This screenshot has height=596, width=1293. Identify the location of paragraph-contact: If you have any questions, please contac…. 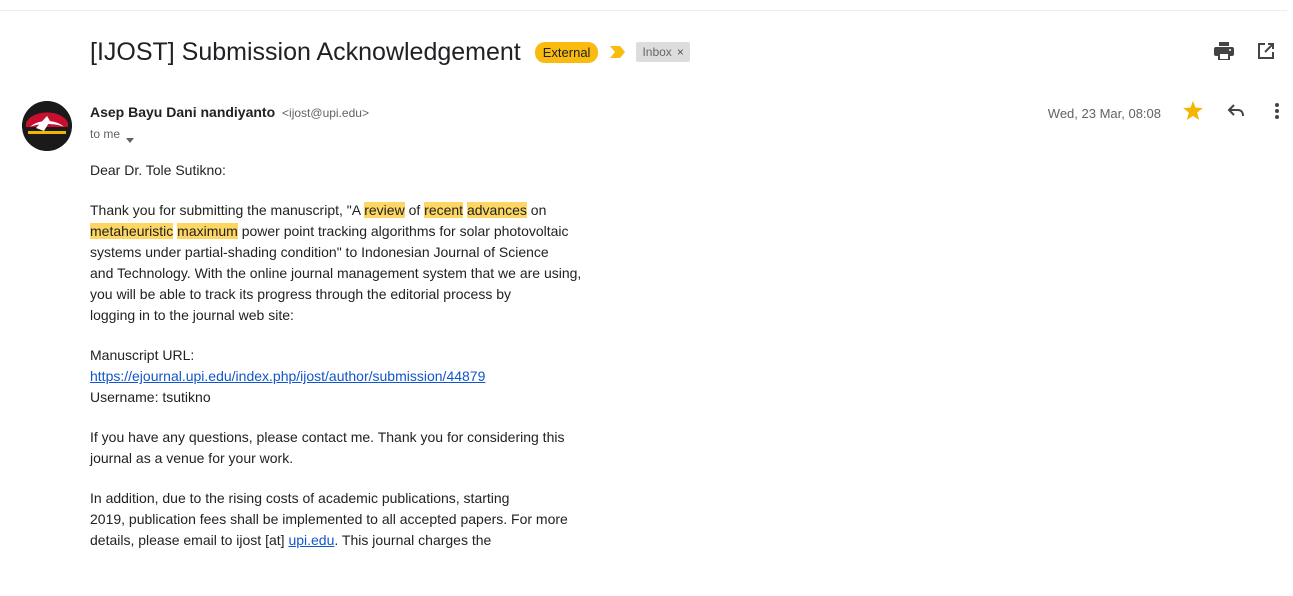
(370, 448).